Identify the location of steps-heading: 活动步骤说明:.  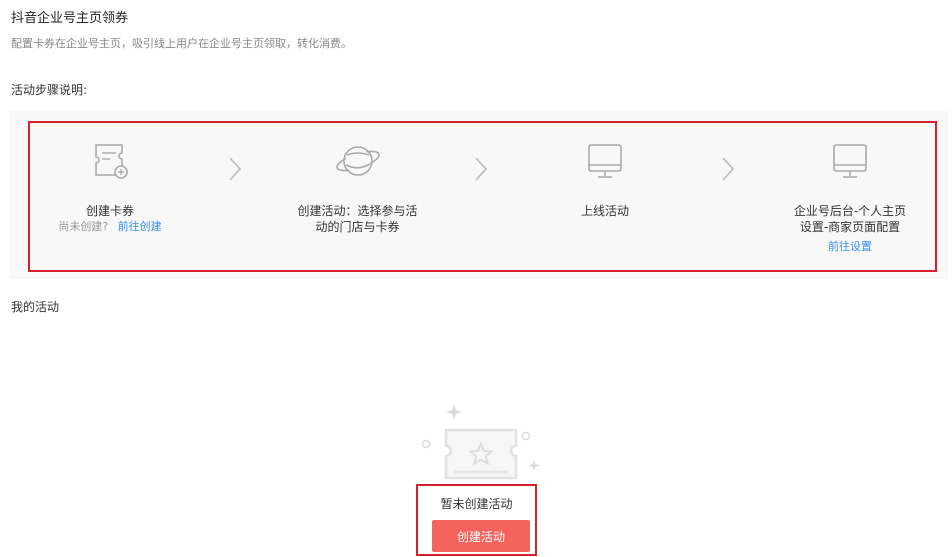
(49, 90).